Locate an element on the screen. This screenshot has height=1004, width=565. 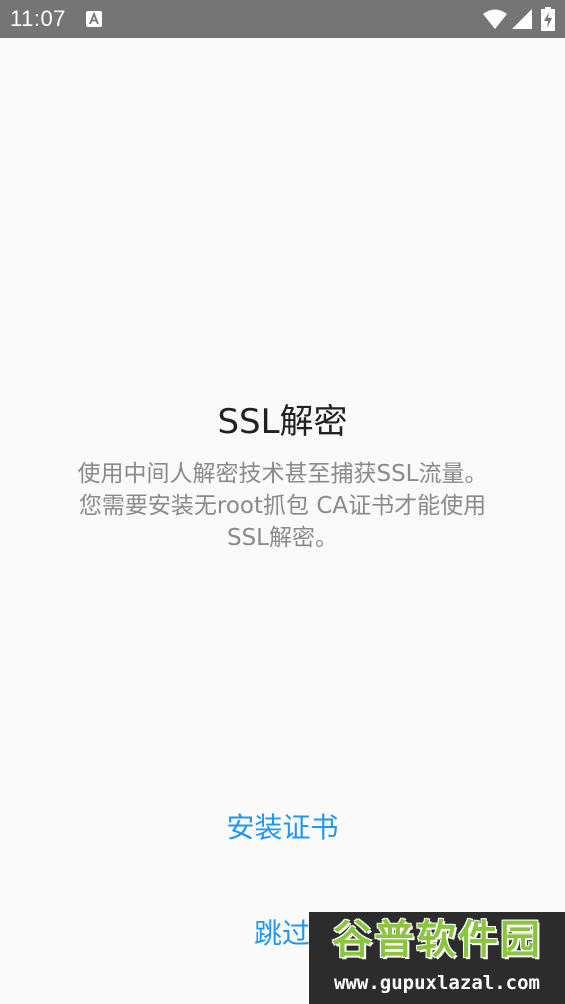
page-title: SSL解密 is located at coordinates (282, 422).